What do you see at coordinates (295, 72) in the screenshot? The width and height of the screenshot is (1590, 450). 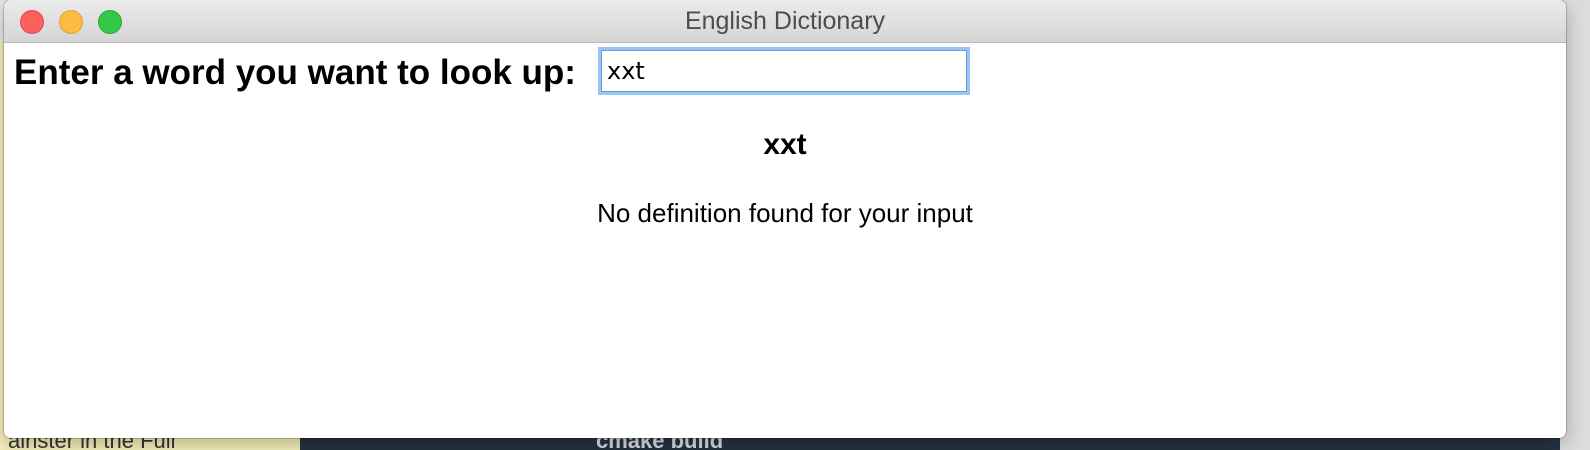 I see `search-label: Enter a word you want to look up:` at bounding box center [295, 72].